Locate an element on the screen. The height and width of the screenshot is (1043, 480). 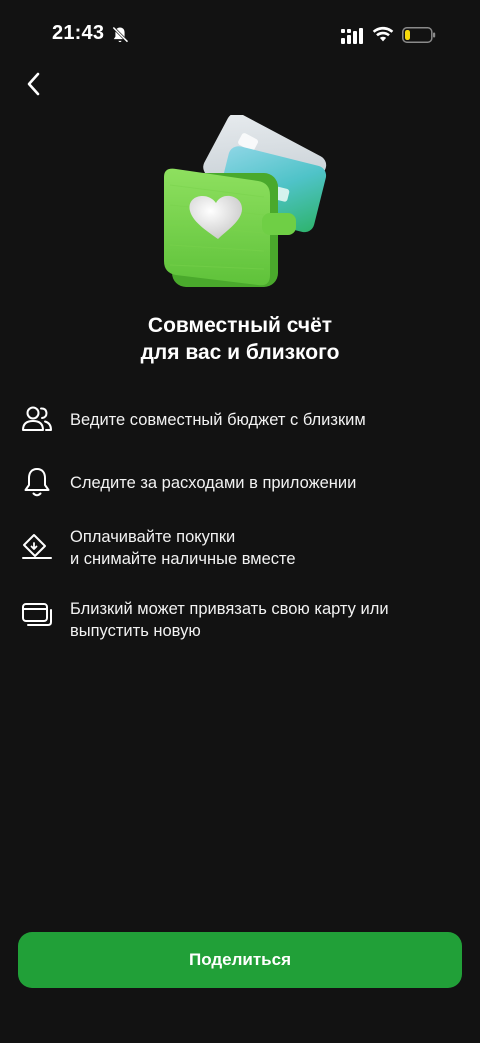
feature-line: Следите за расходами в приложении is located at coordinates (213, 483).